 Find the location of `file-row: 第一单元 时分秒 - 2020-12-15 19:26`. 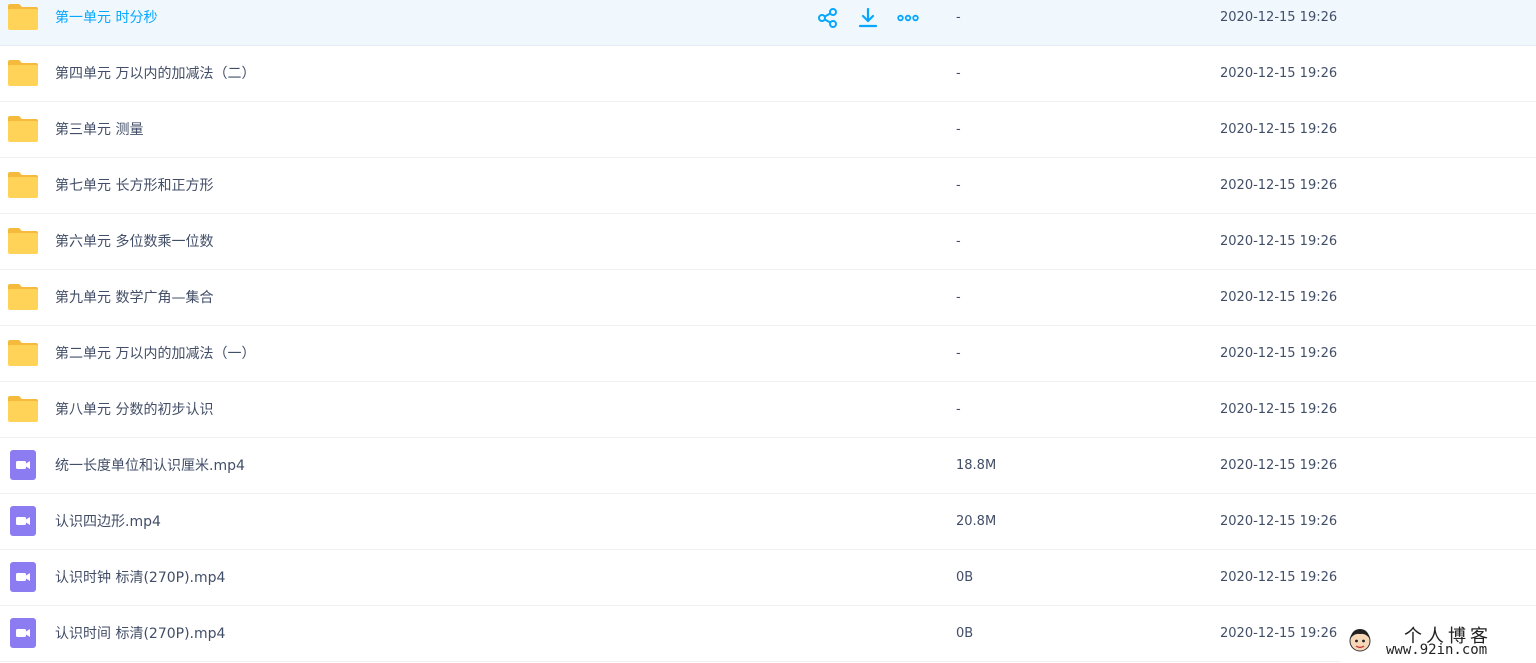

file-row: 第一单元 时分秒 - 2020-12-15 19:26 is located at coordinates (768, 23).